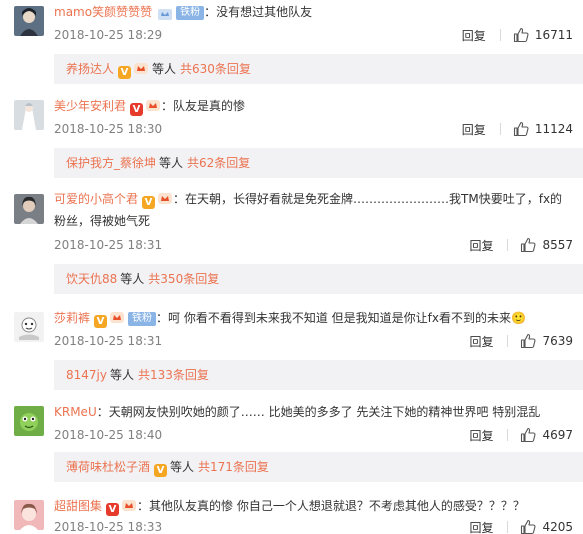 The height and width of the screenshot is (534, 583). Describe the element at coordinates (557, 341) in the screenshot. I see `like-count: 7639` at that location.